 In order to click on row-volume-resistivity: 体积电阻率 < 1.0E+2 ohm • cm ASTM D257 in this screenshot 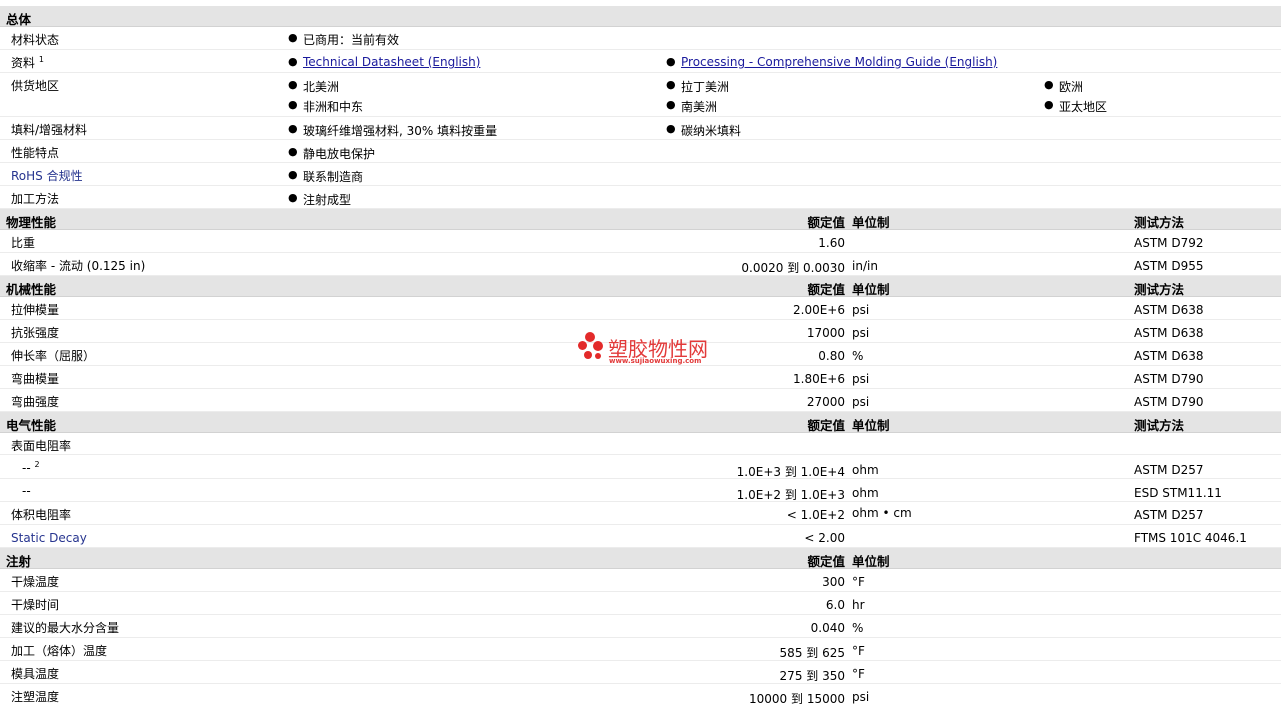, I will do `click(640, 513)`.